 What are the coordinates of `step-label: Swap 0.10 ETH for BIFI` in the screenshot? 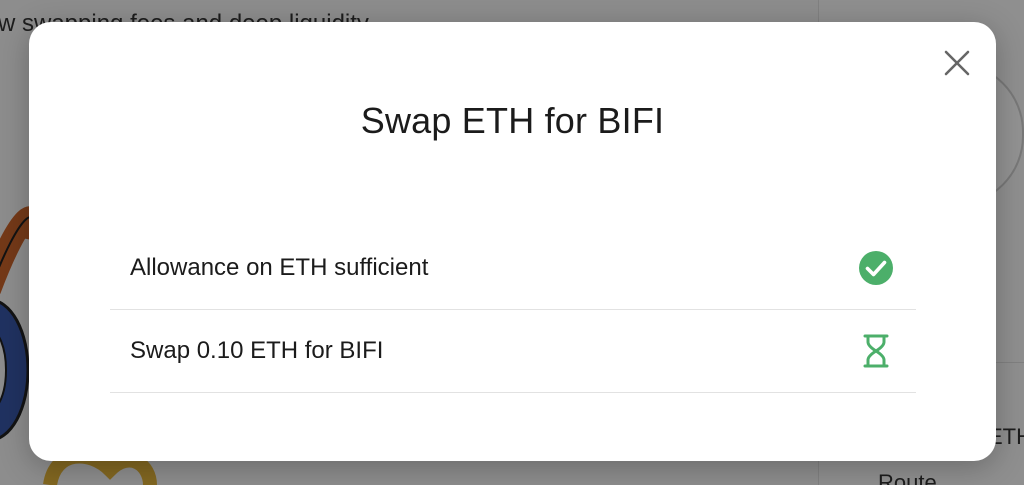 It's located at (257, 350).